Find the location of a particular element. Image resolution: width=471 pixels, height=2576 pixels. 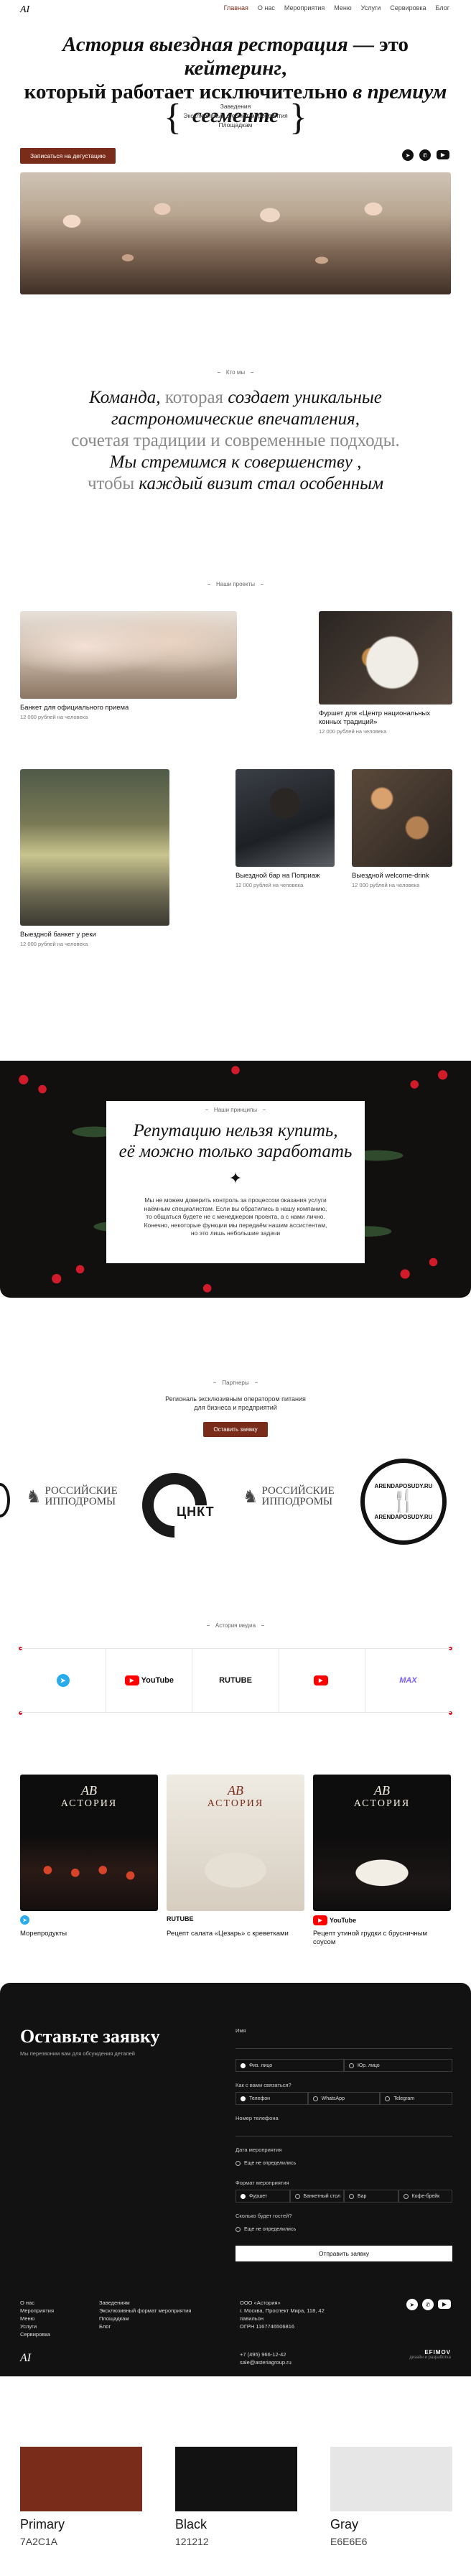

guests-group: Еще не определились is located at coordinates (344, 2229).